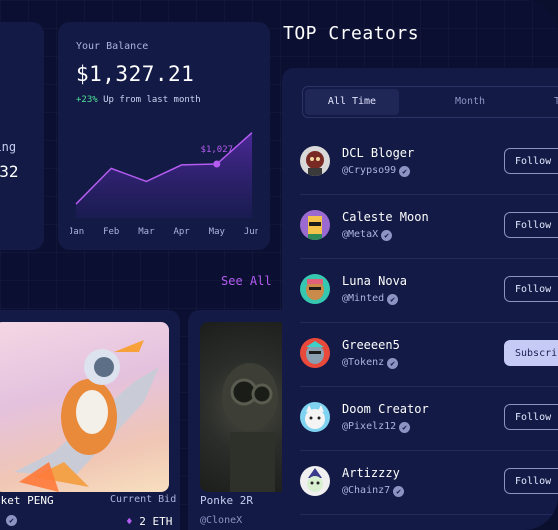 Image resolution: width=558 pixels, height=530 pixels. I want to click on chart-x-tick-label: Feb, so click(111, 232).